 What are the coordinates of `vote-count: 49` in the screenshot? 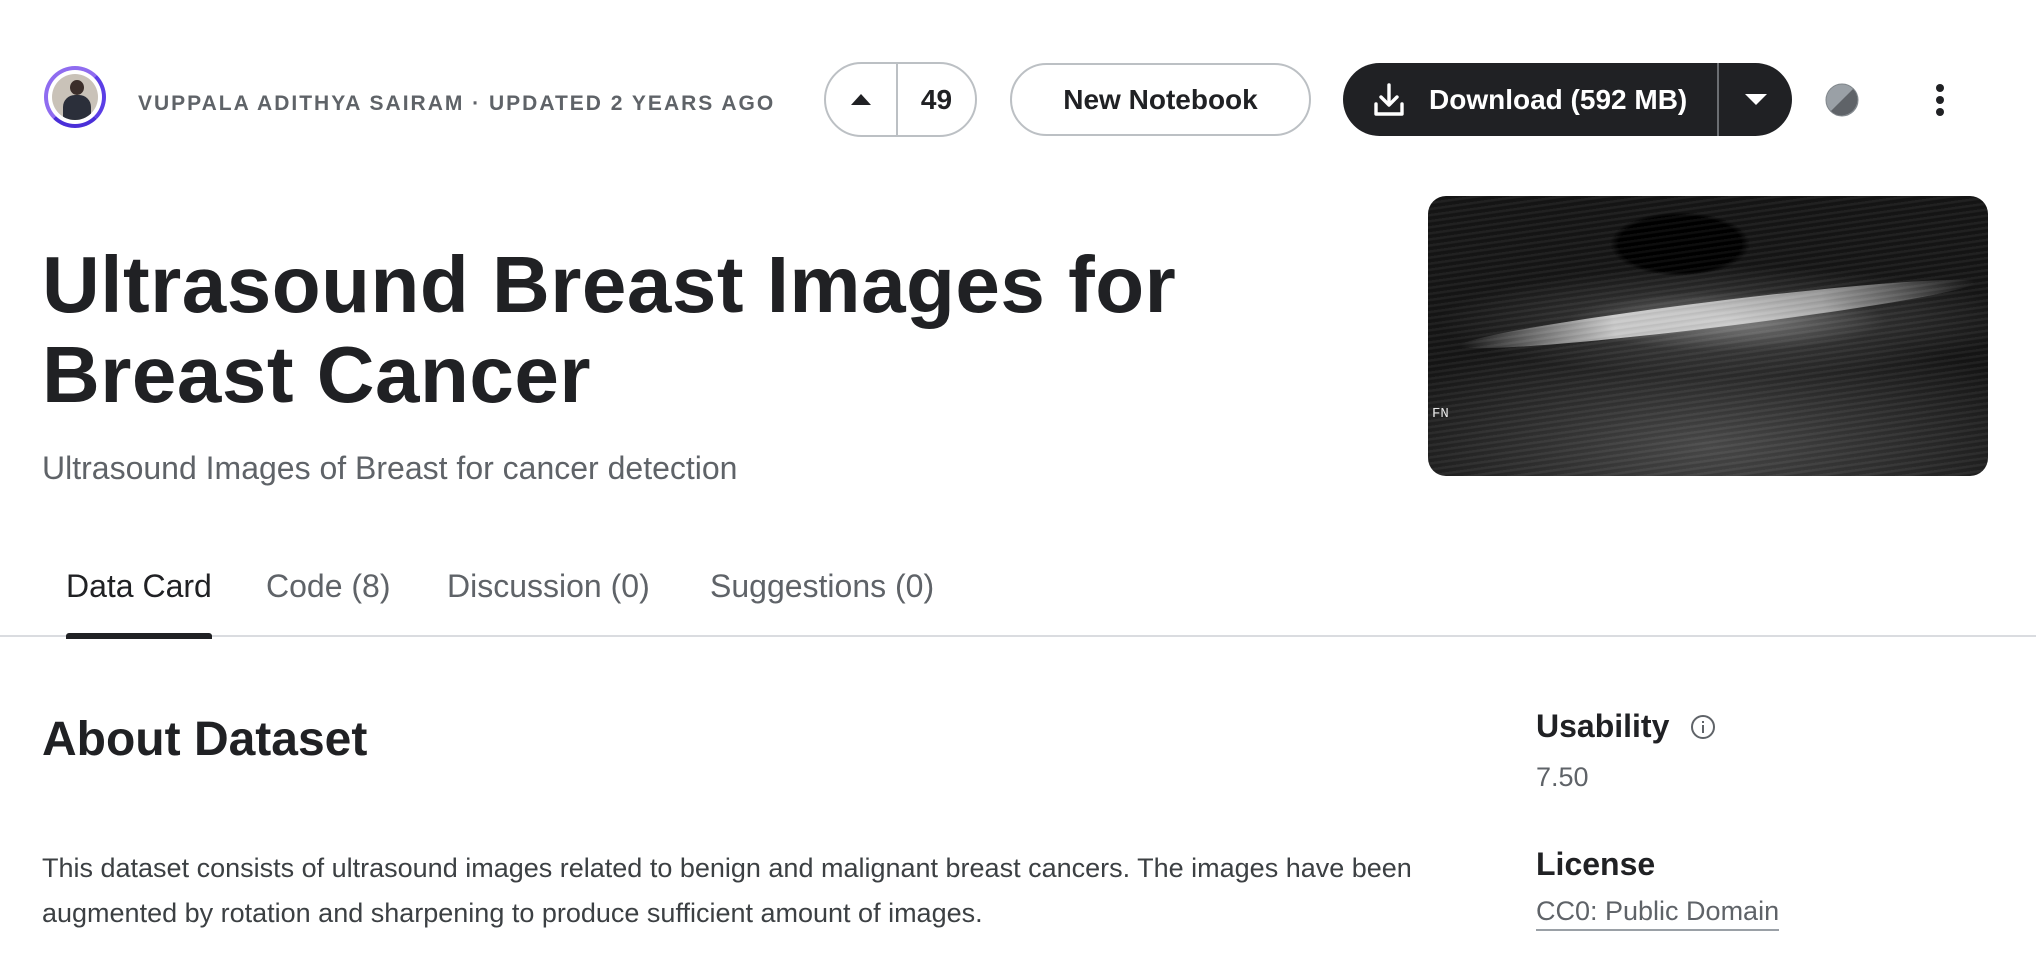 It's located at (936, 99).